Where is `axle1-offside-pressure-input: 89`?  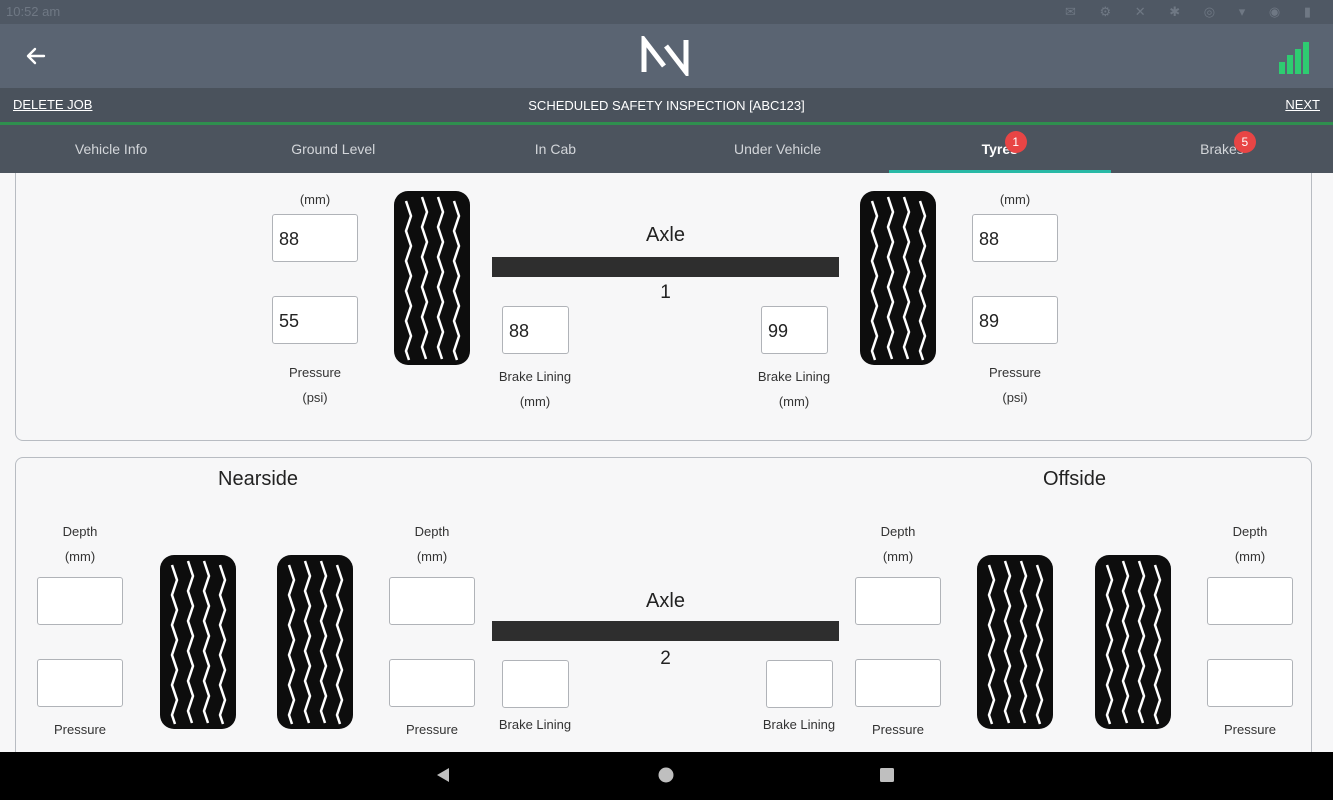 axle1-offside-pressure-input: 89 is located at coordinates (1015, 320).